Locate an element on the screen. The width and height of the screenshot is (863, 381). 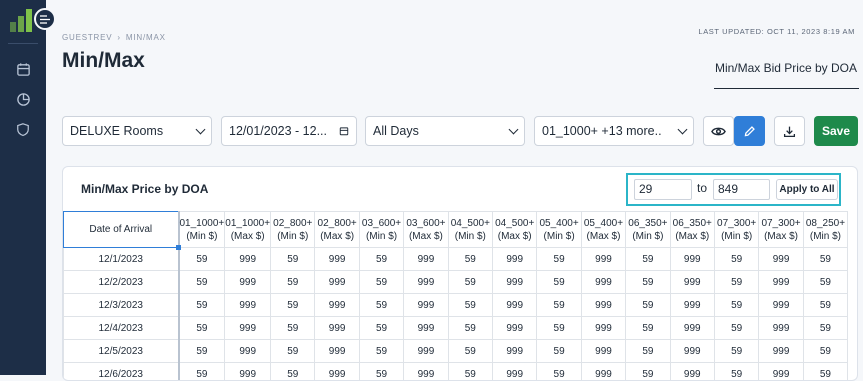
date-of-arrival-header: Date of Arrival is located at coordinates (121, 230).